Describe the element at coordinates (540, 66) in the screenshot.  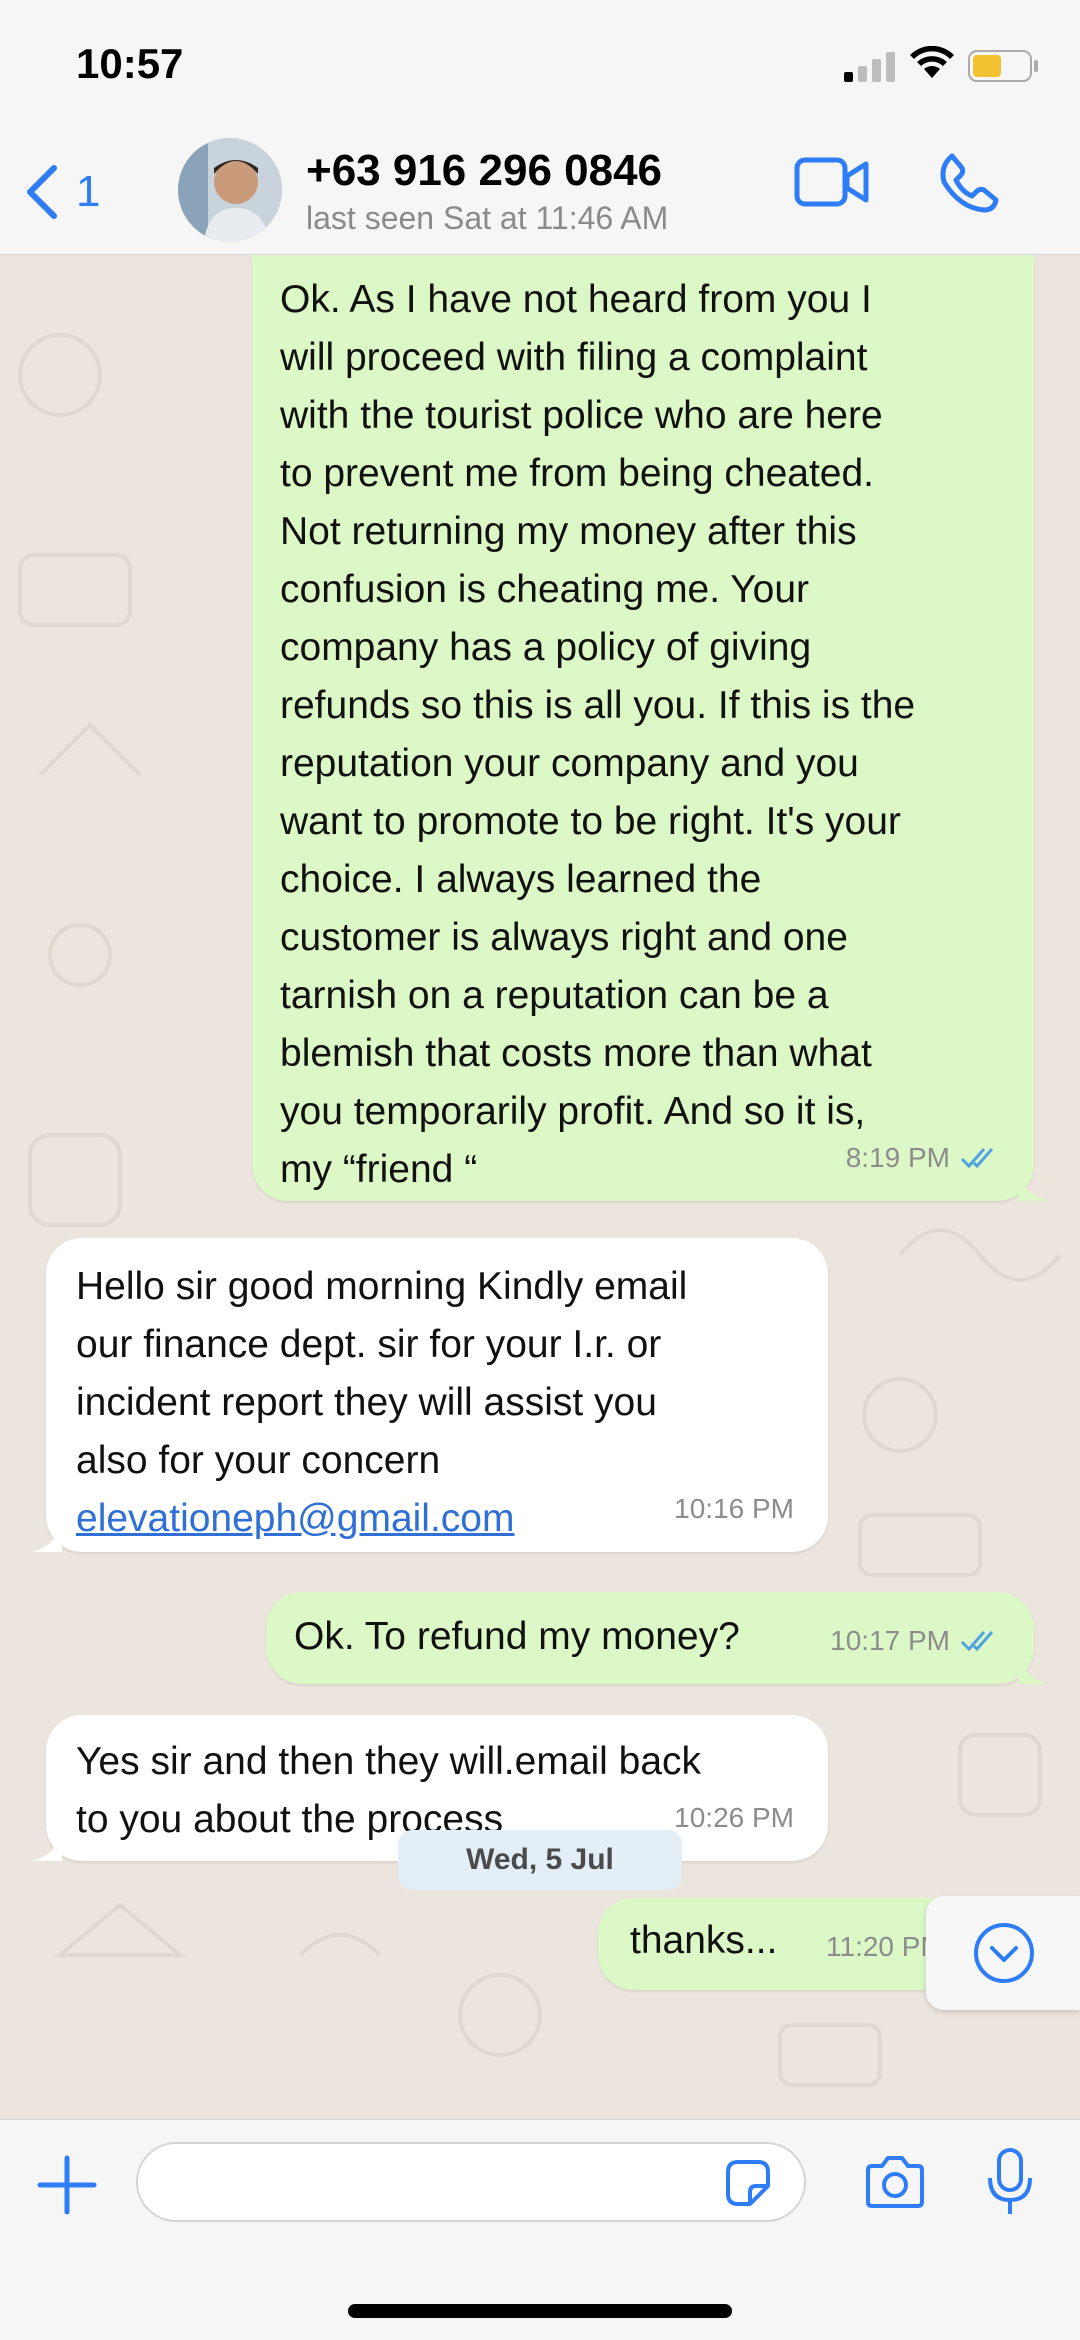
I see `status-bar: 10:57` at that location.